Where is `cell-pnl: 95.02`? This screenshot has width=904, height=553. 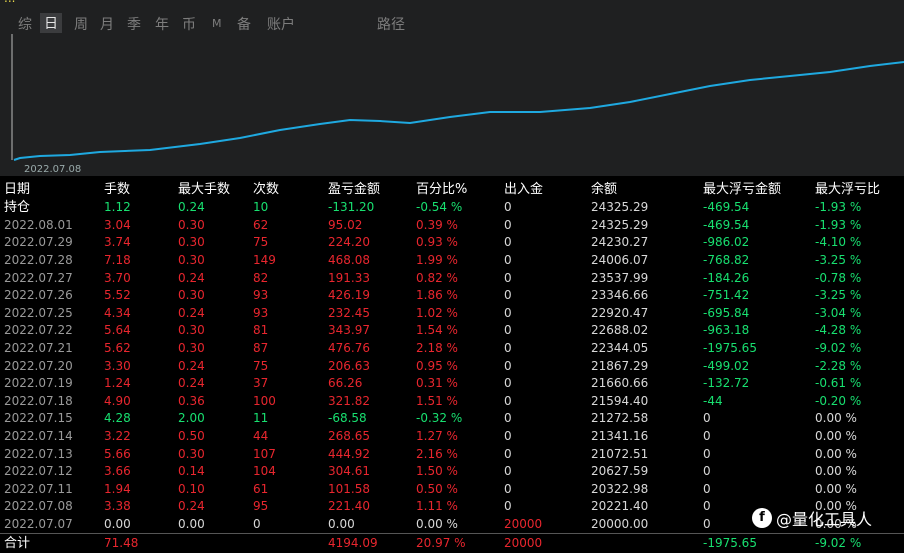 cell-pnl: 95.02 is located at coordinates (345, 224).